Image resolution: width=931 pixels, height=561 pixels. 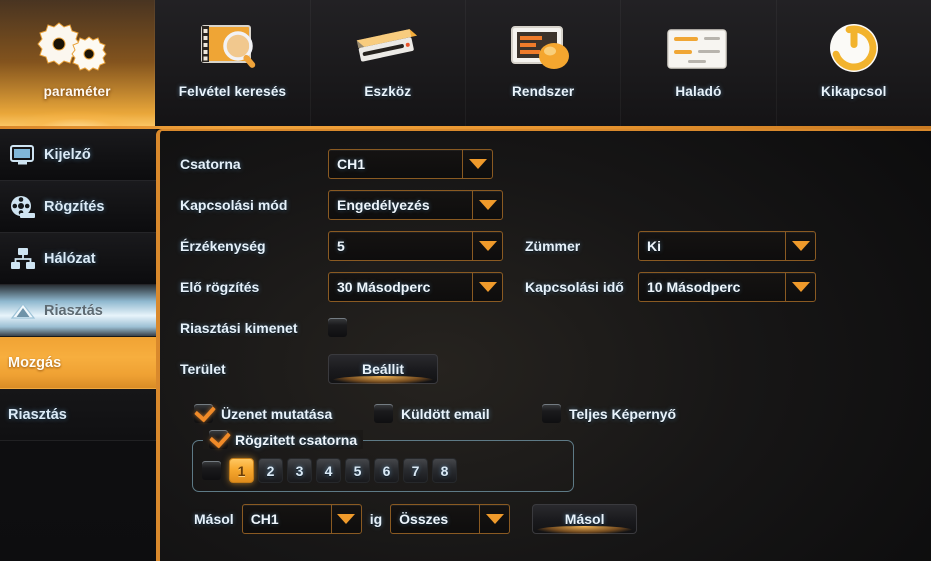 I want to click on copy-to-value: Összes, so click(x=424, y=519).